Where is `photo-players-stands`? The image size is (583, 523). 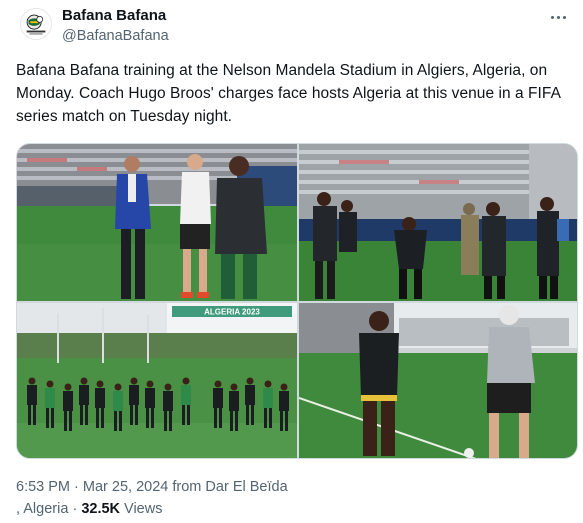
photo-players-stands is located at coordinates (438, 222).